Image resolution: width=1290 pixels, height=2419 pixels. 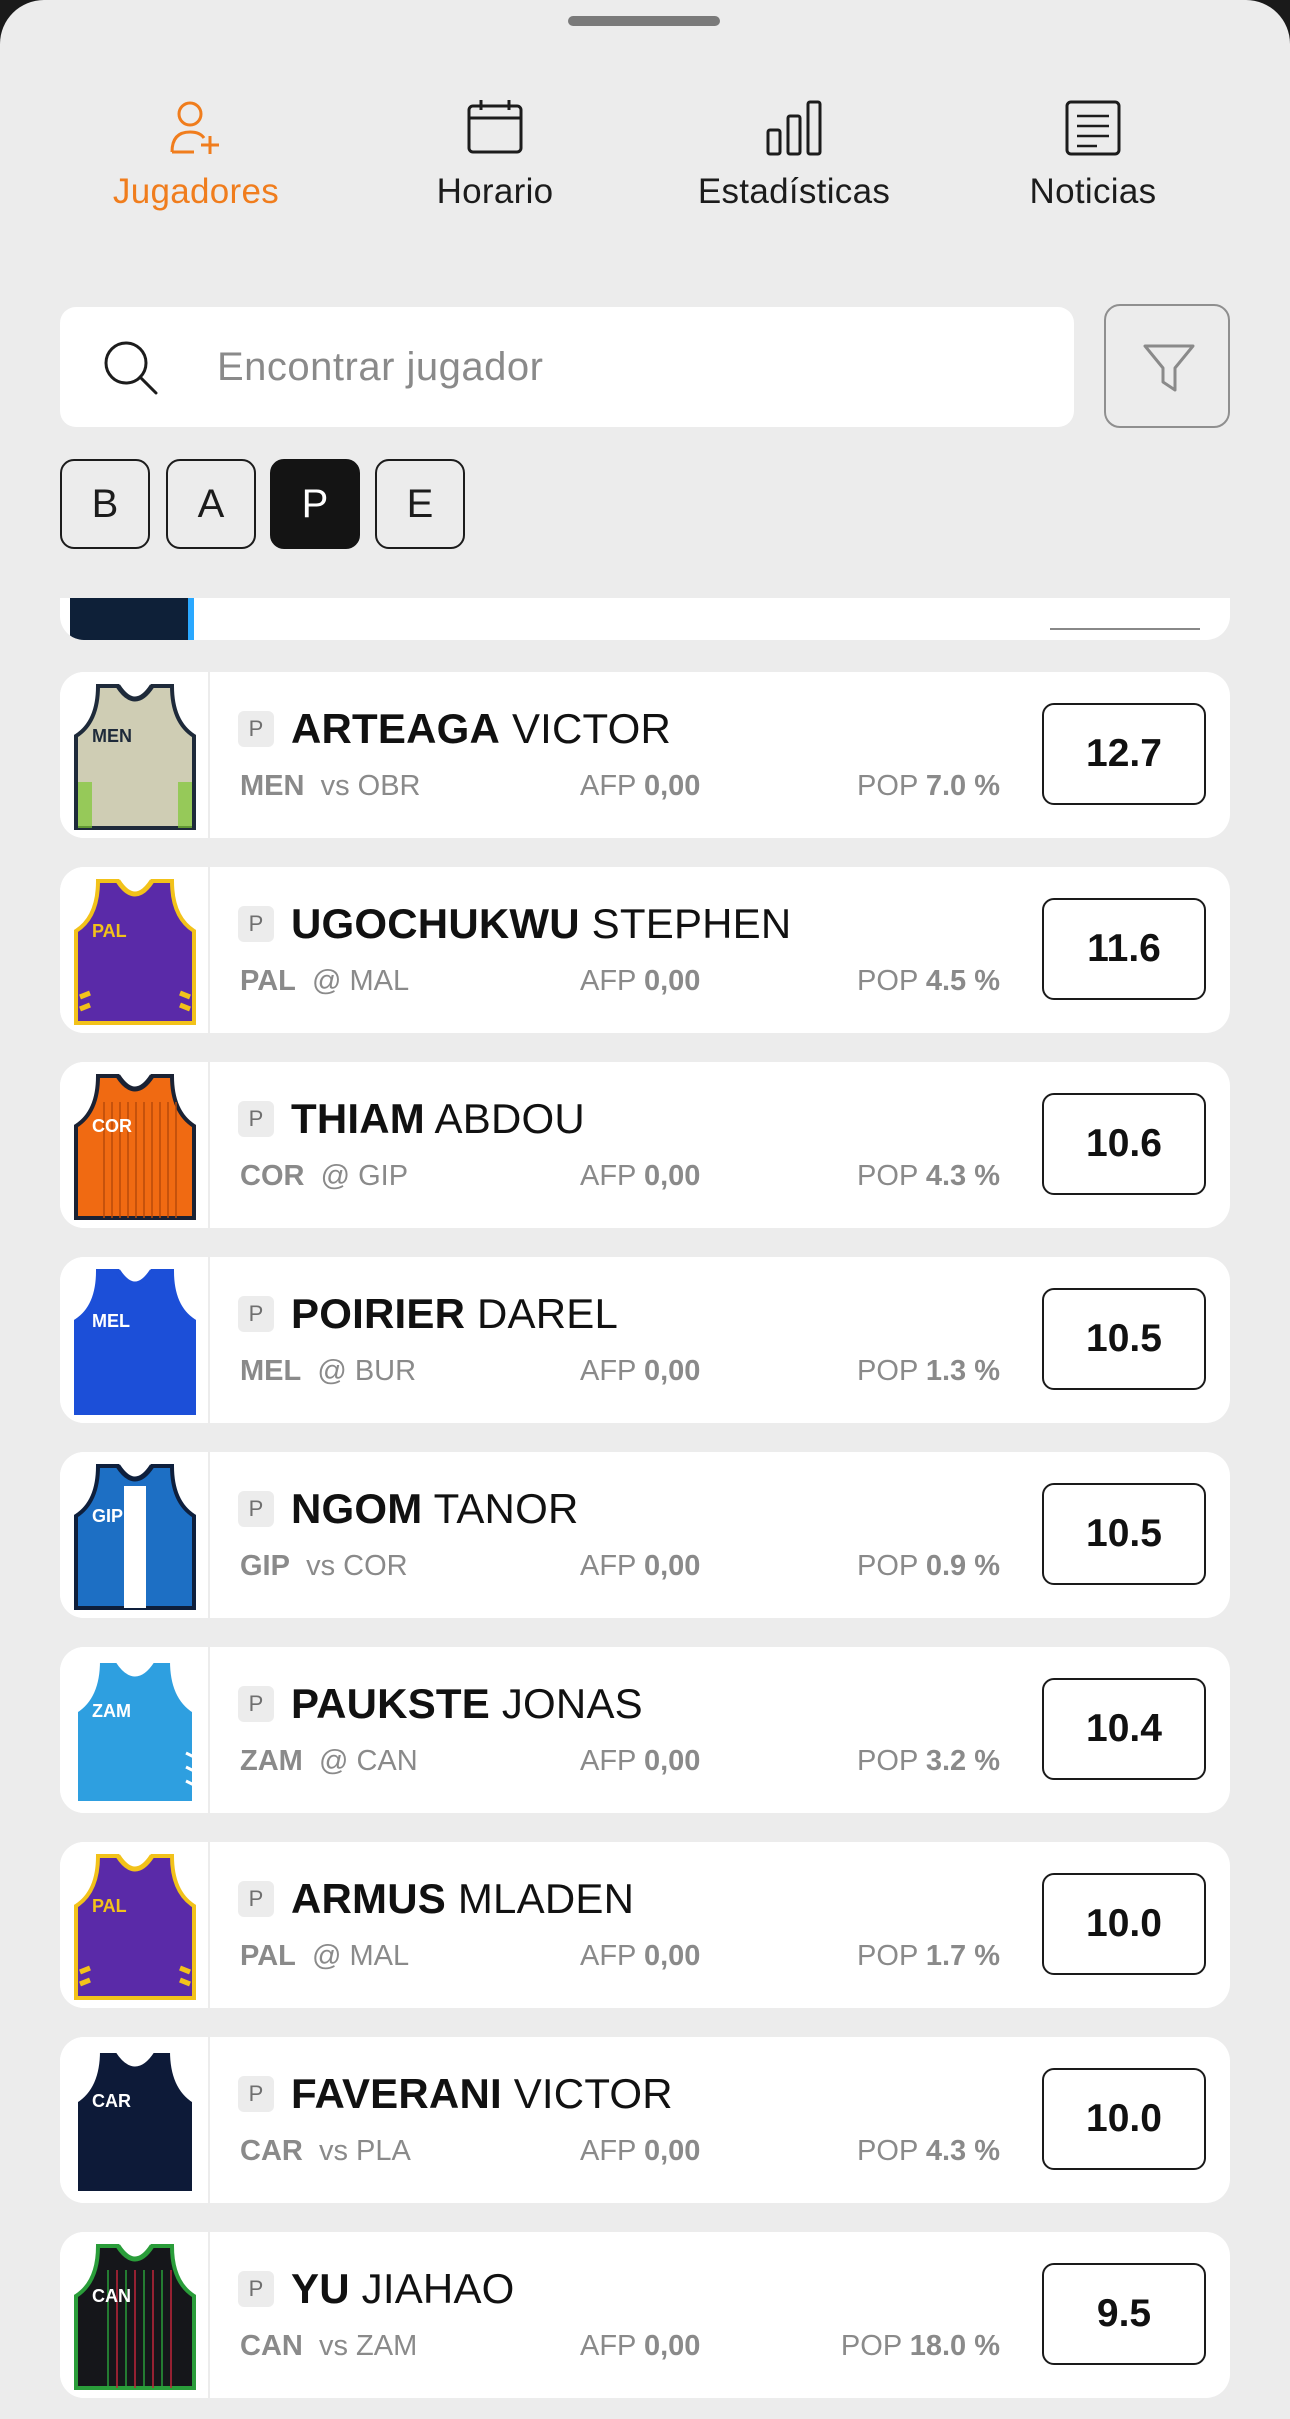 What do you see at coordinates (495, 161) in the screenshot?
I see `tab-horario: Horario` at bounding box center [495, 161].